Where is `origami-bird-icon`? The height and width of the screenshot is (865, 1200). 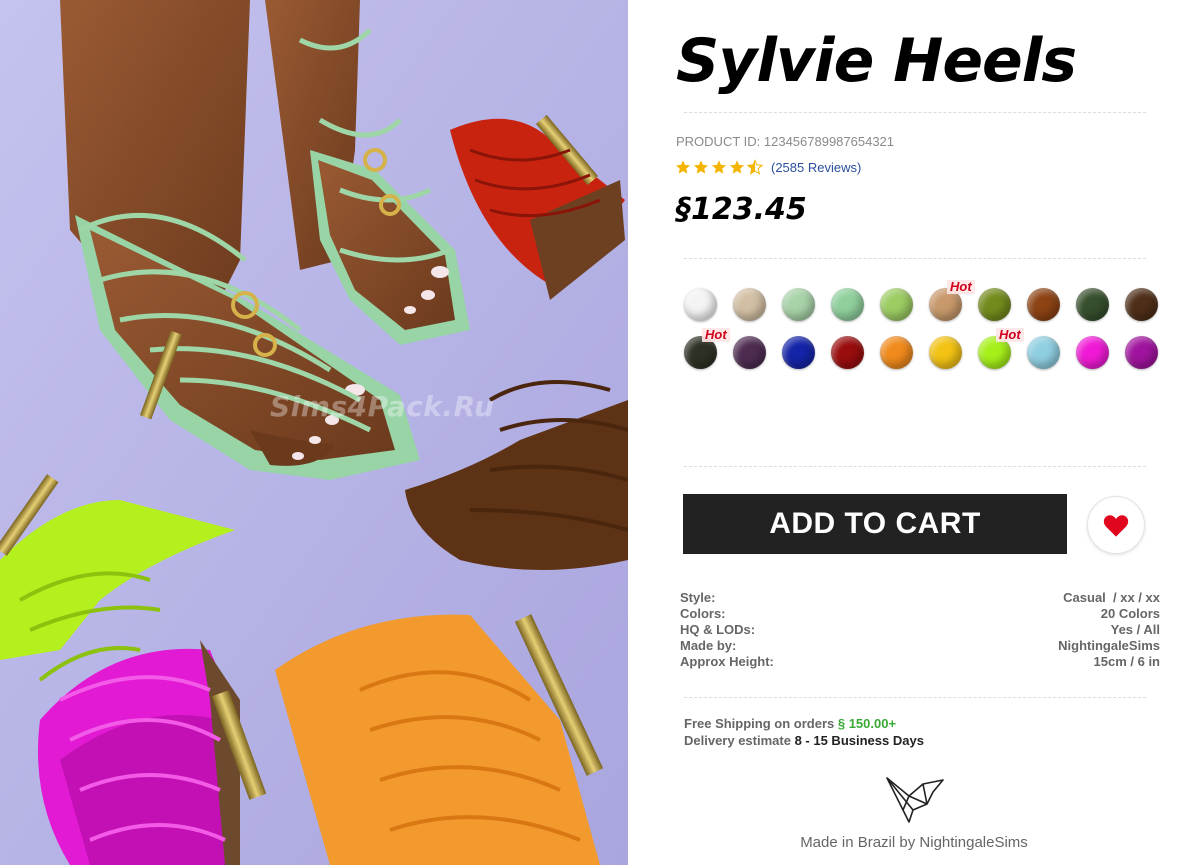
origami-bird-icon is located at coordinates (915, 802).